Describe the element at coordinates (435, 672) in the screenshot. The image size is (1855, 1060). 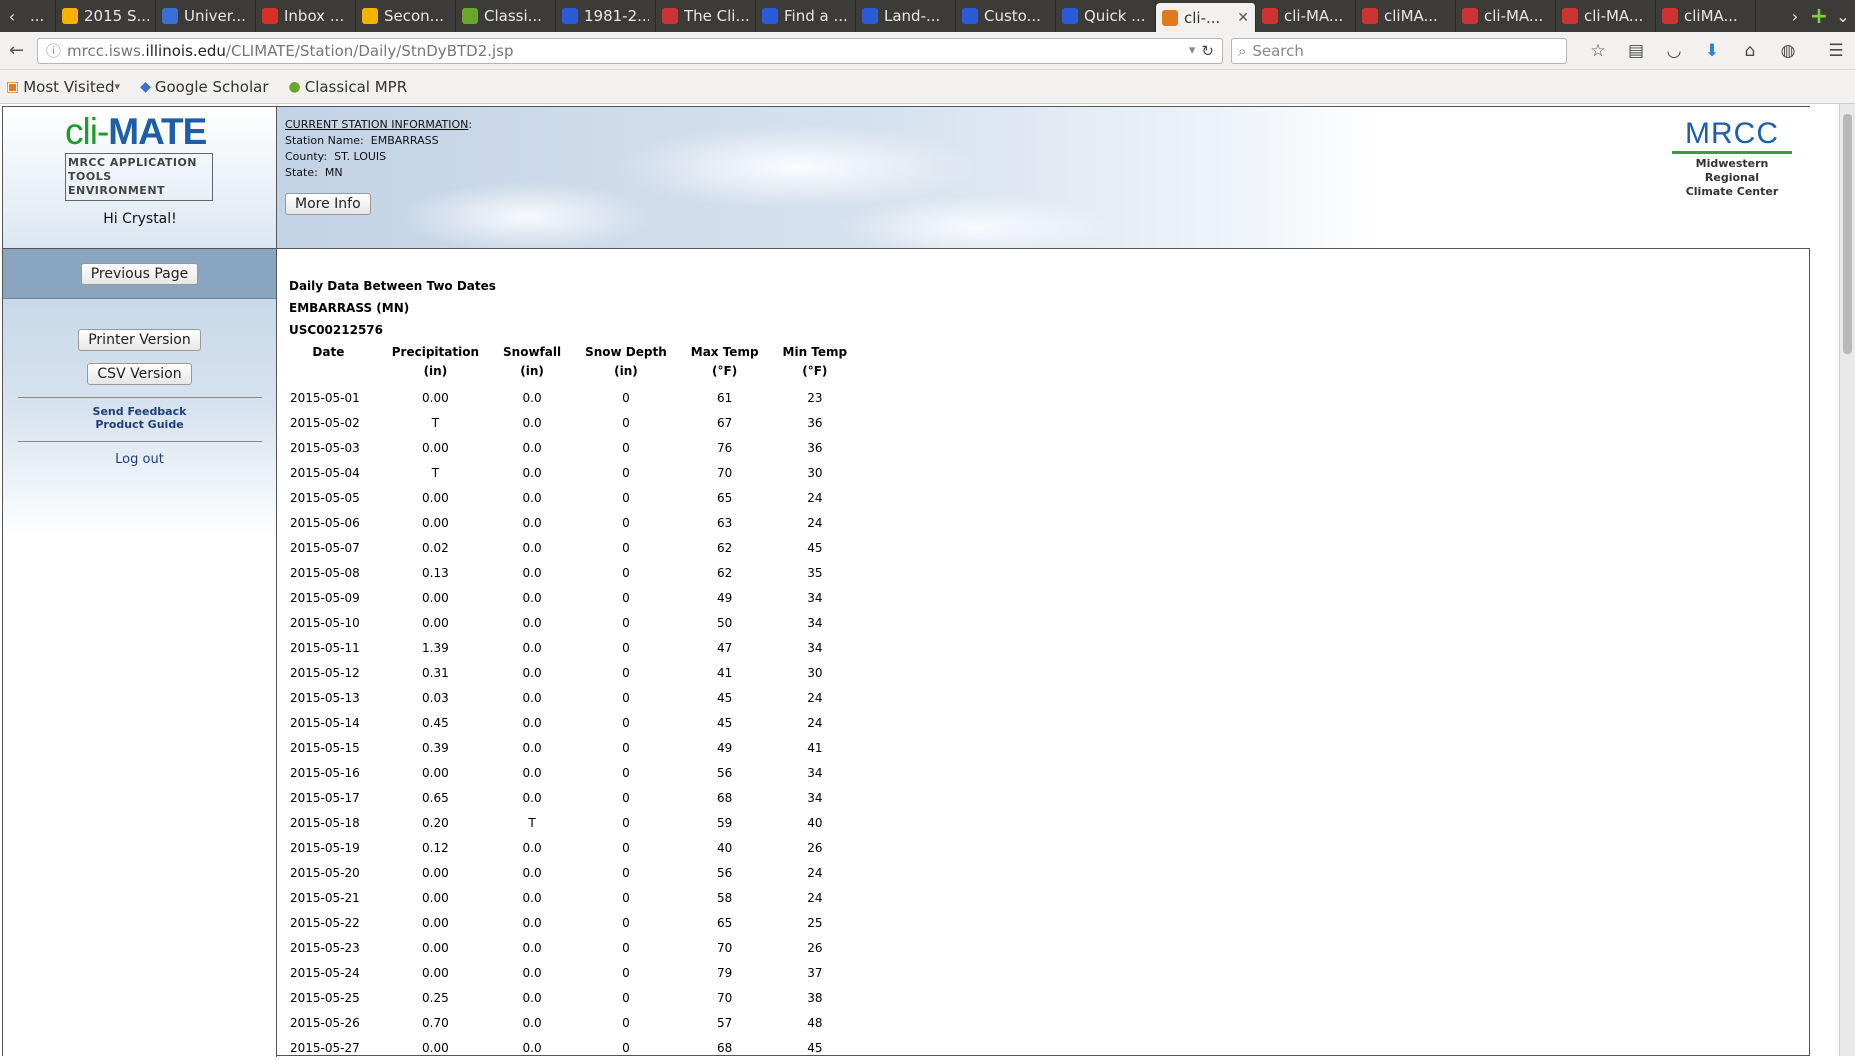
I see `table-cell: 0.31` at that location.